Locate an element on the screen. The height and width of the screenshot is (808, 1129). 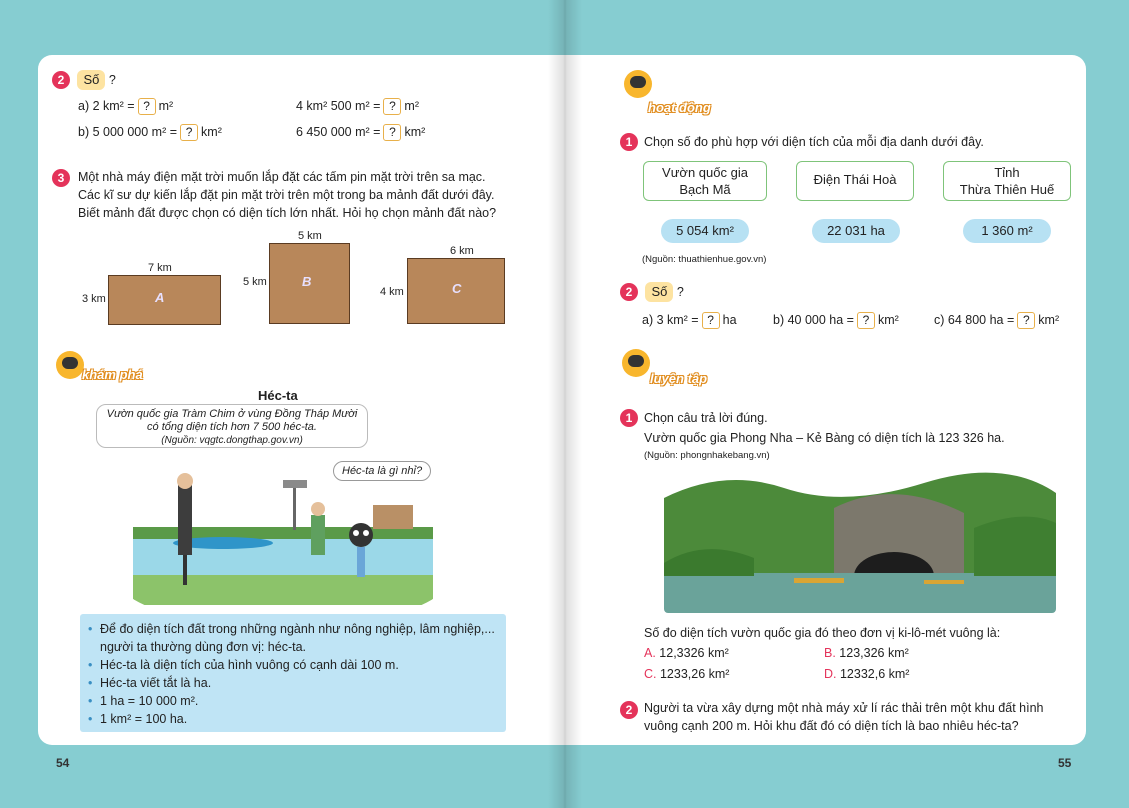
activity-ex2-item-a: a) 3 km² =? ha is located at coordinates (689, 320).